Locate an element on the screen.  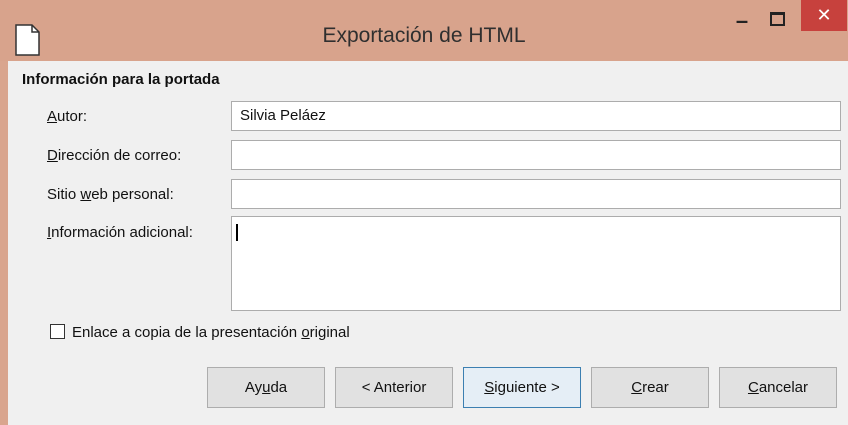
website-label: Sitio web personal: is located at coordinates (110, 194).